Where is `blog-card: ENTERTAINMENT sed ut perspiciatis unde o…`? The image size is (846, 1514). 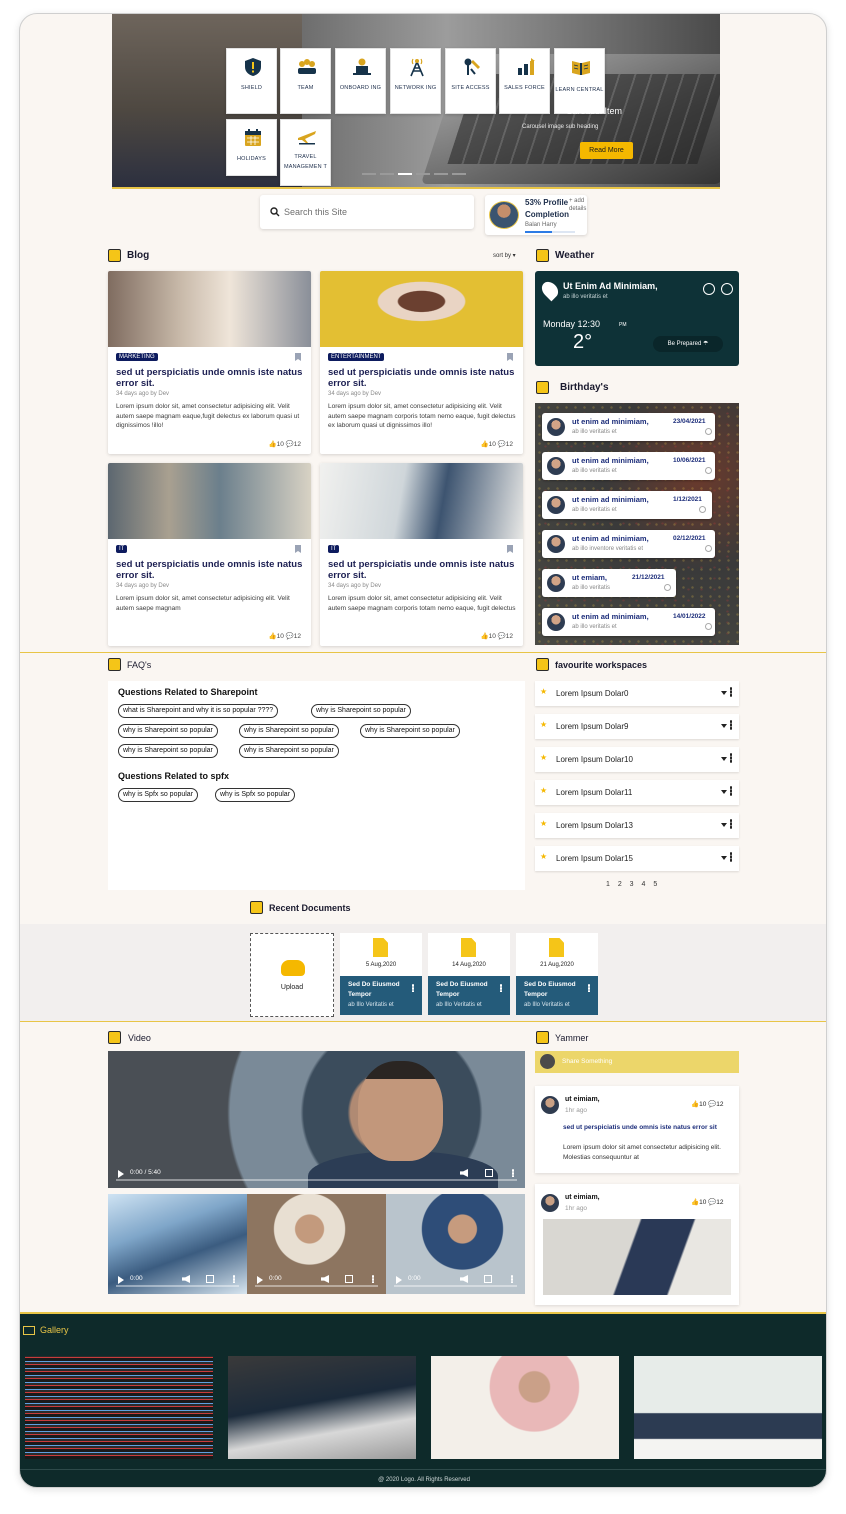 blog-card: ENTERTAINMENT sed ut perspiciatis unde o… is located at coordinates (421, 362).